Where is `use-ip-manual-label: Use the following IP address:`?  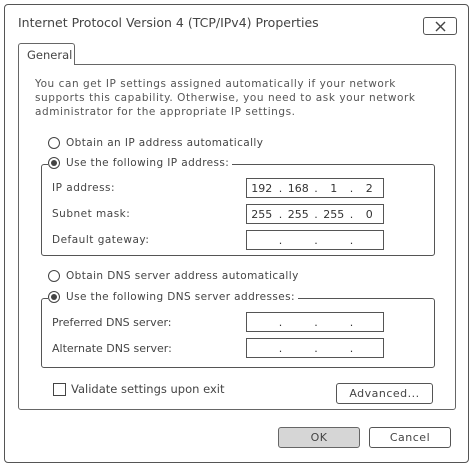 use-ip-manual-label: Use the following IP address: is located at coordinates (148, 163).